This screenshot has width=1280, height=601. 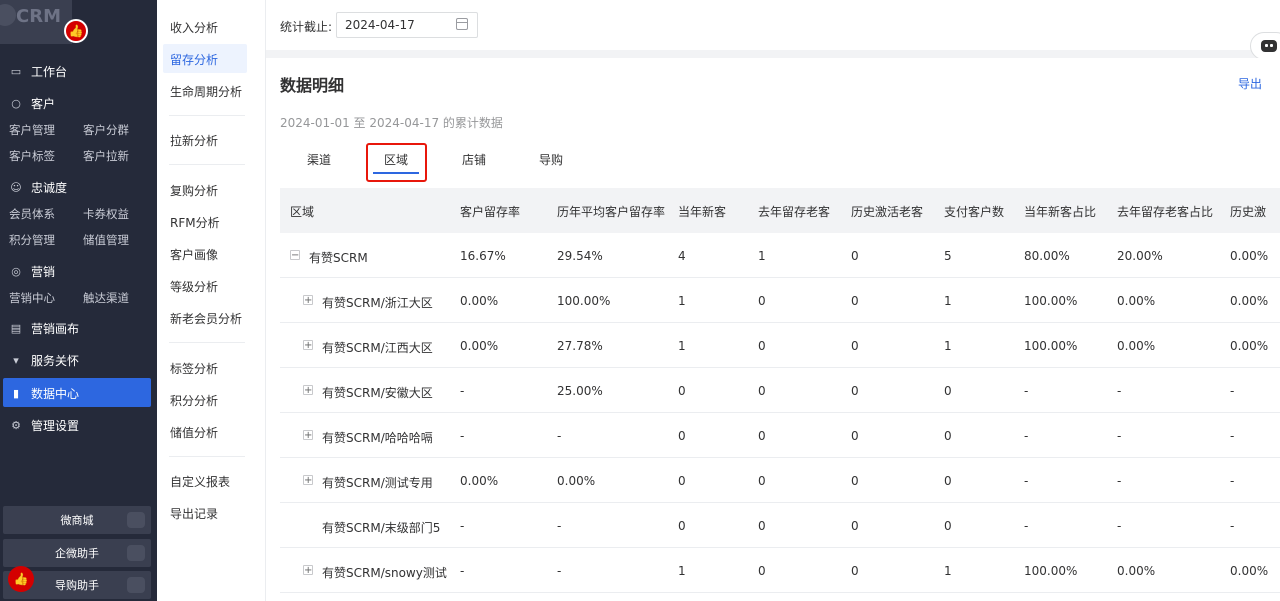 I want to click on calendar-icon, so click(x=462, y=24).